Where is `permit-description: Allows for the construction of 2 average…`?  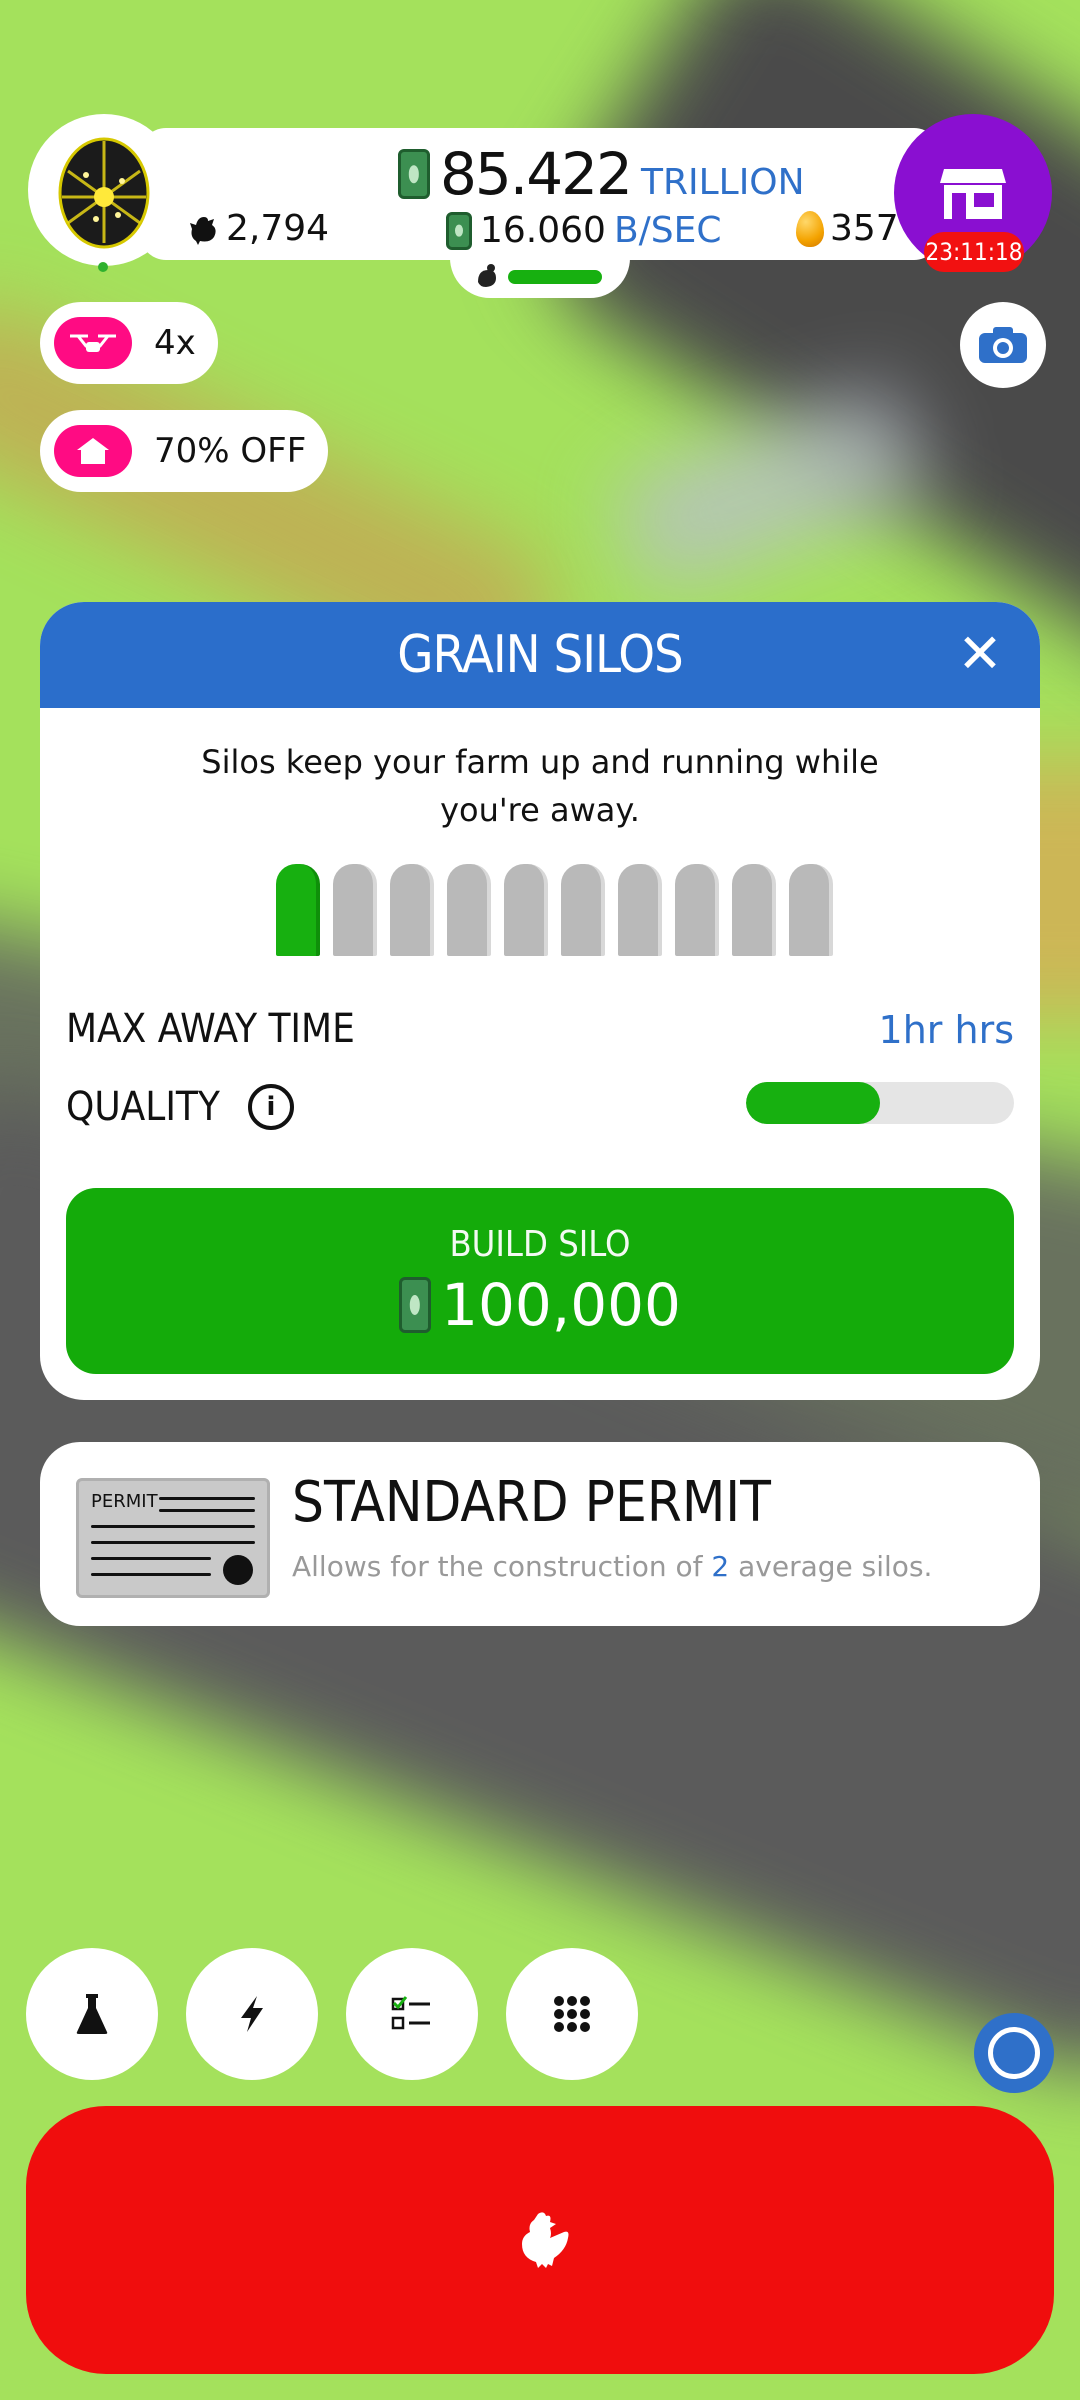 permit-description: Allows for the construction of 2 average… is located at coordinates (612, 1566).